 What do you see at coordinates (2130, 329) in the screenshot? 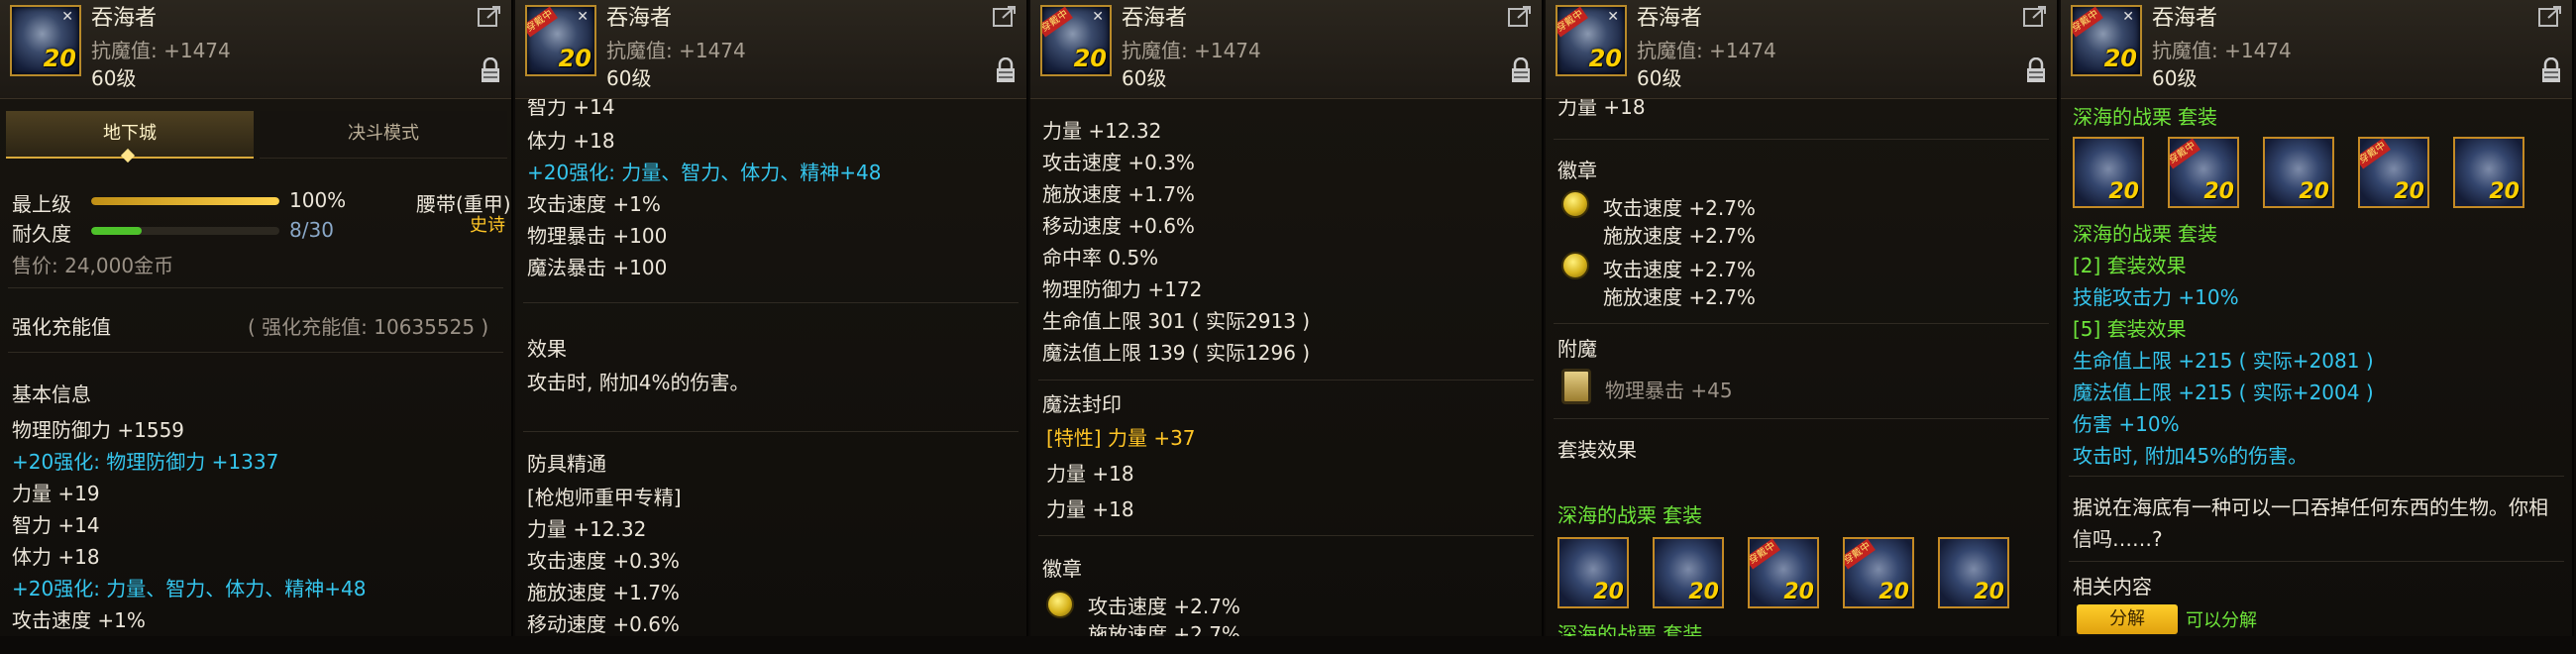
I see `set-bonus-5-title: [5] 套装效果` at bounding box center [2130, 329].